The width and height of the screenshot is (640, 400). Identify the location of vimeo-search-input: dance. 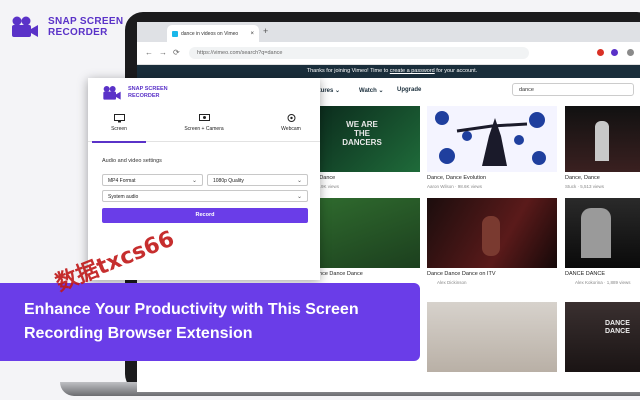
(573, 89).